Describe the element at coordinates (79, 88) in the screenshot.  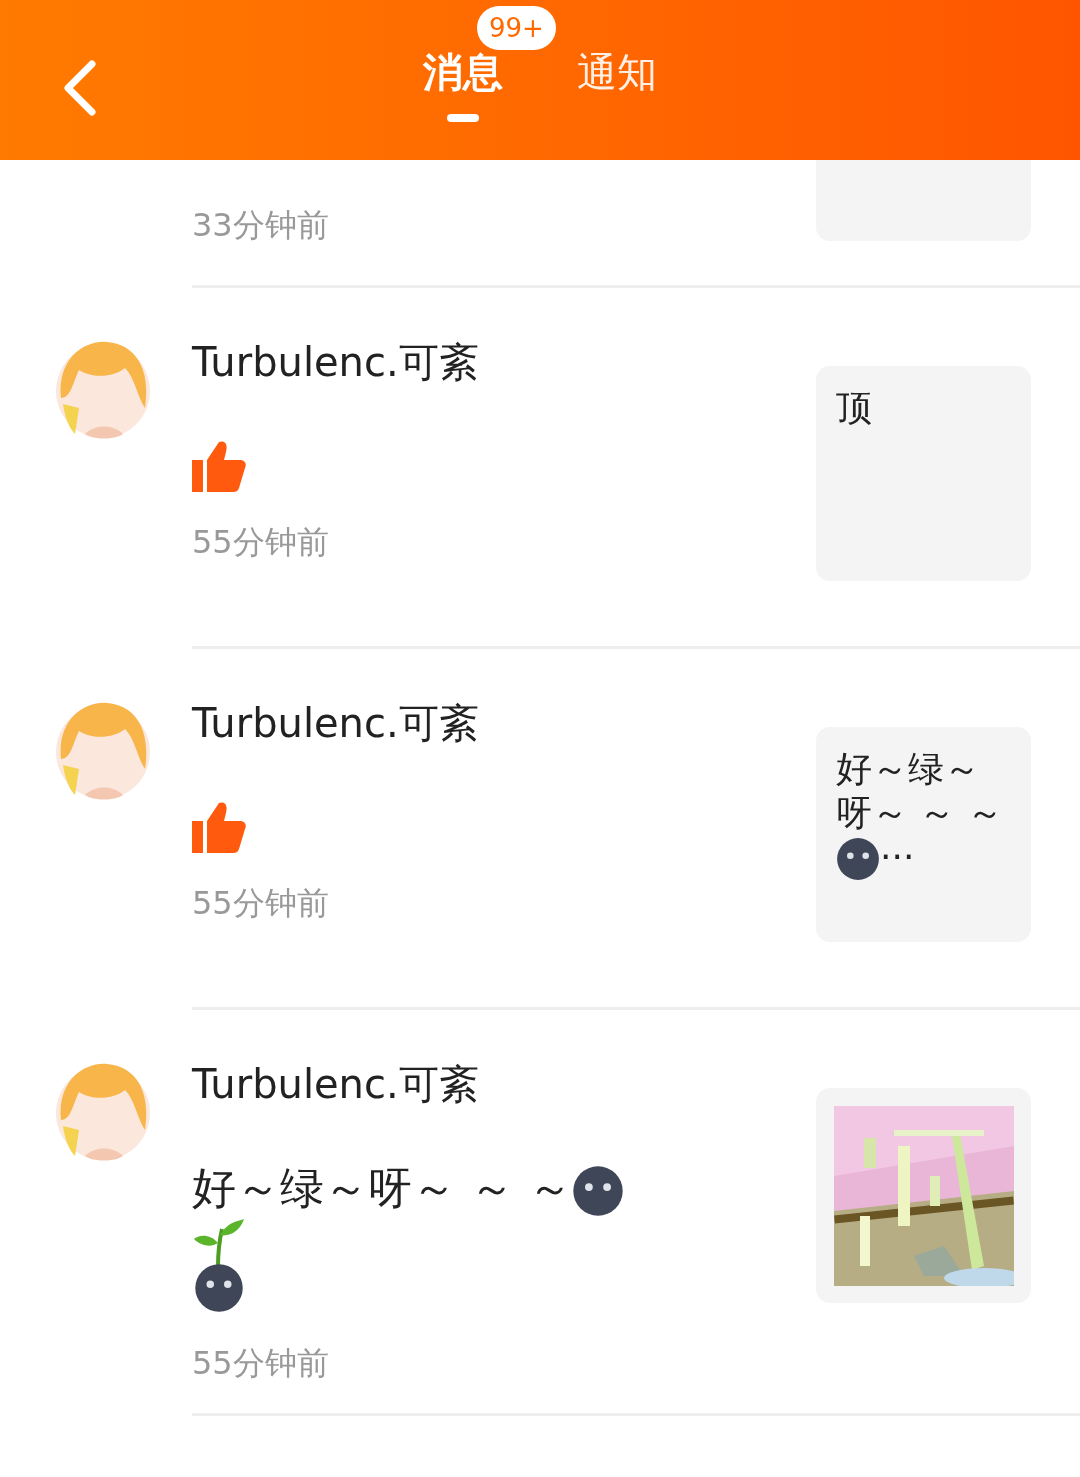
I see `back-icon` at that location.